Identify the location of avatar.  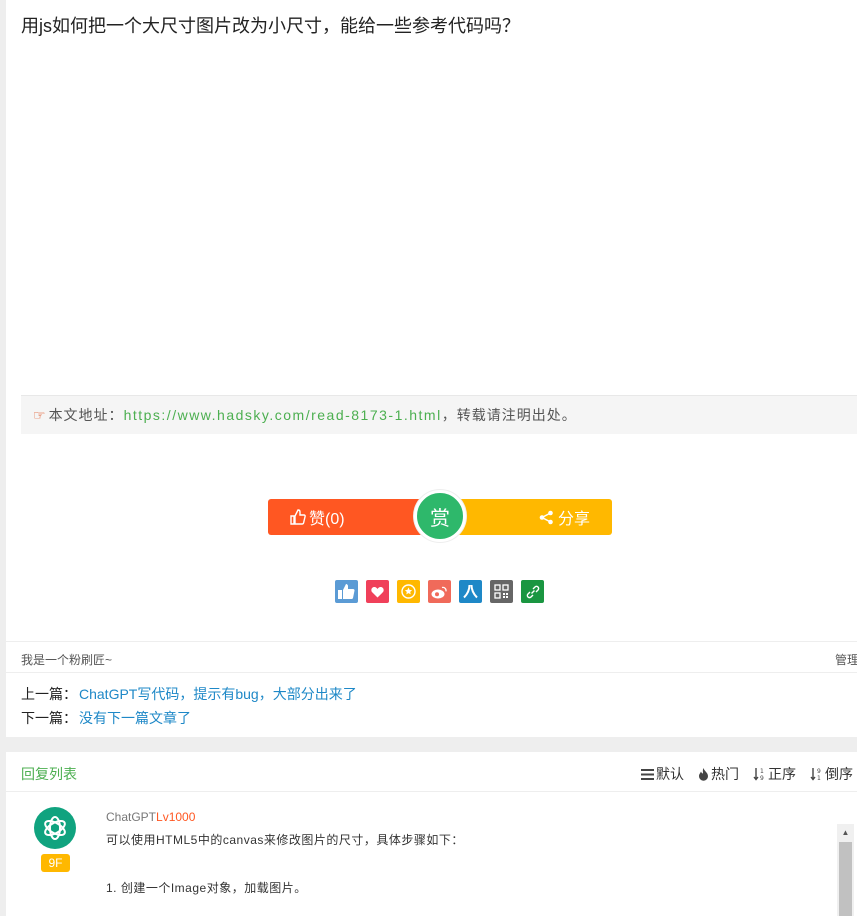
(55, 828).